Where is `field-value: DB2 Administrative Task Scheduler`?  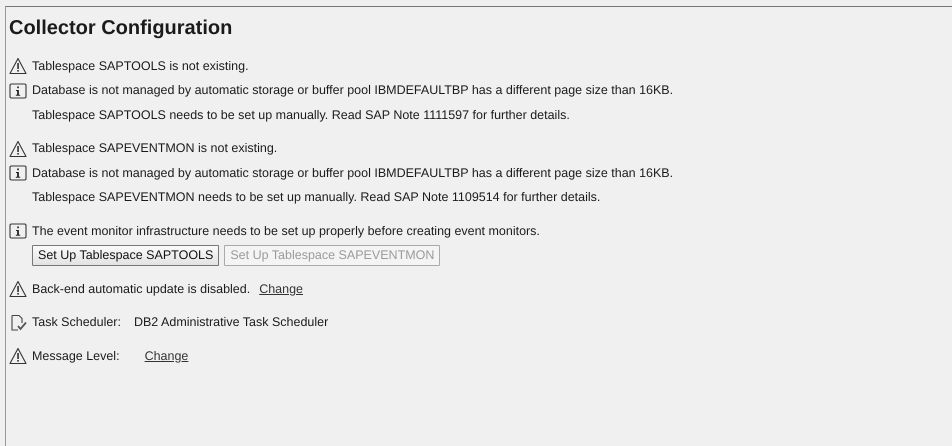 field-value: DB2 Administrative Task Scheduler is located at coordinates (231, 323).